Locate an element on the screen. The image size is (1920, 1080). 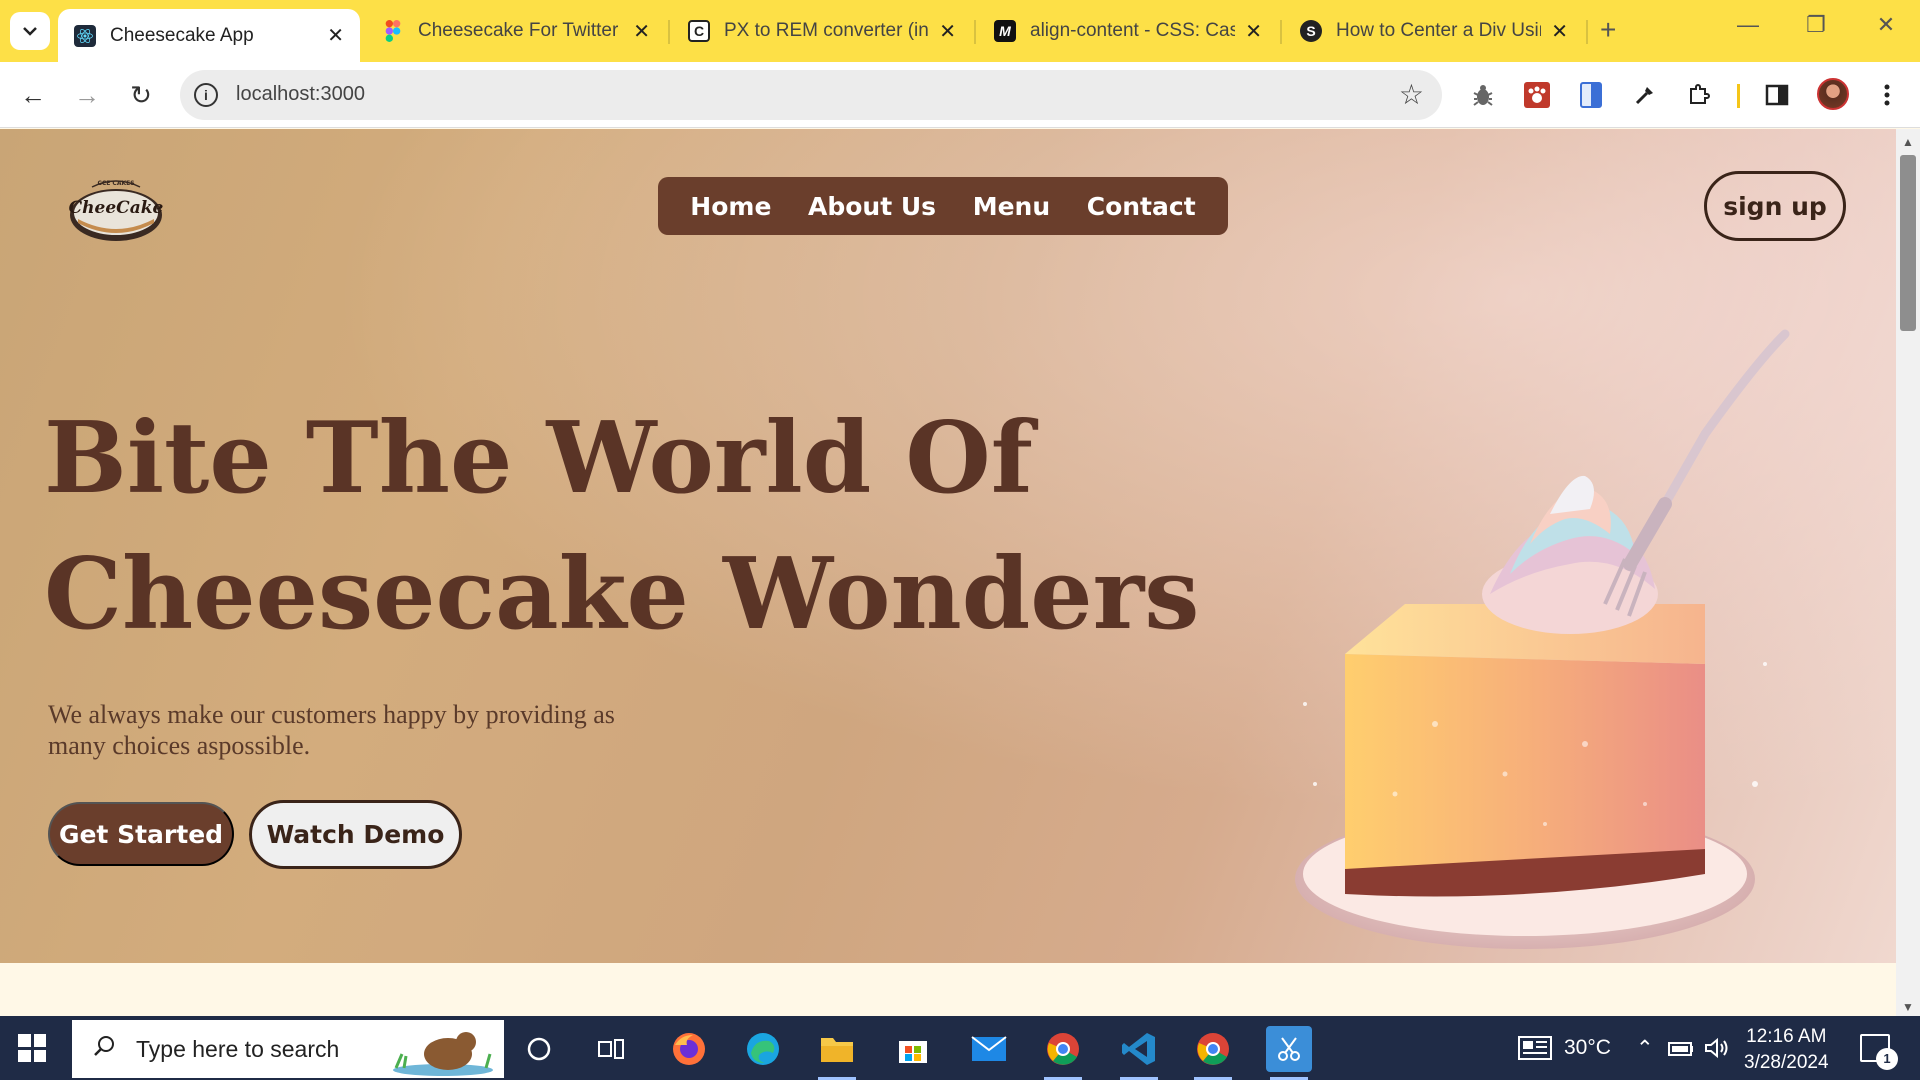
logo-text: CheeCake is located at coordinates (116, 208).